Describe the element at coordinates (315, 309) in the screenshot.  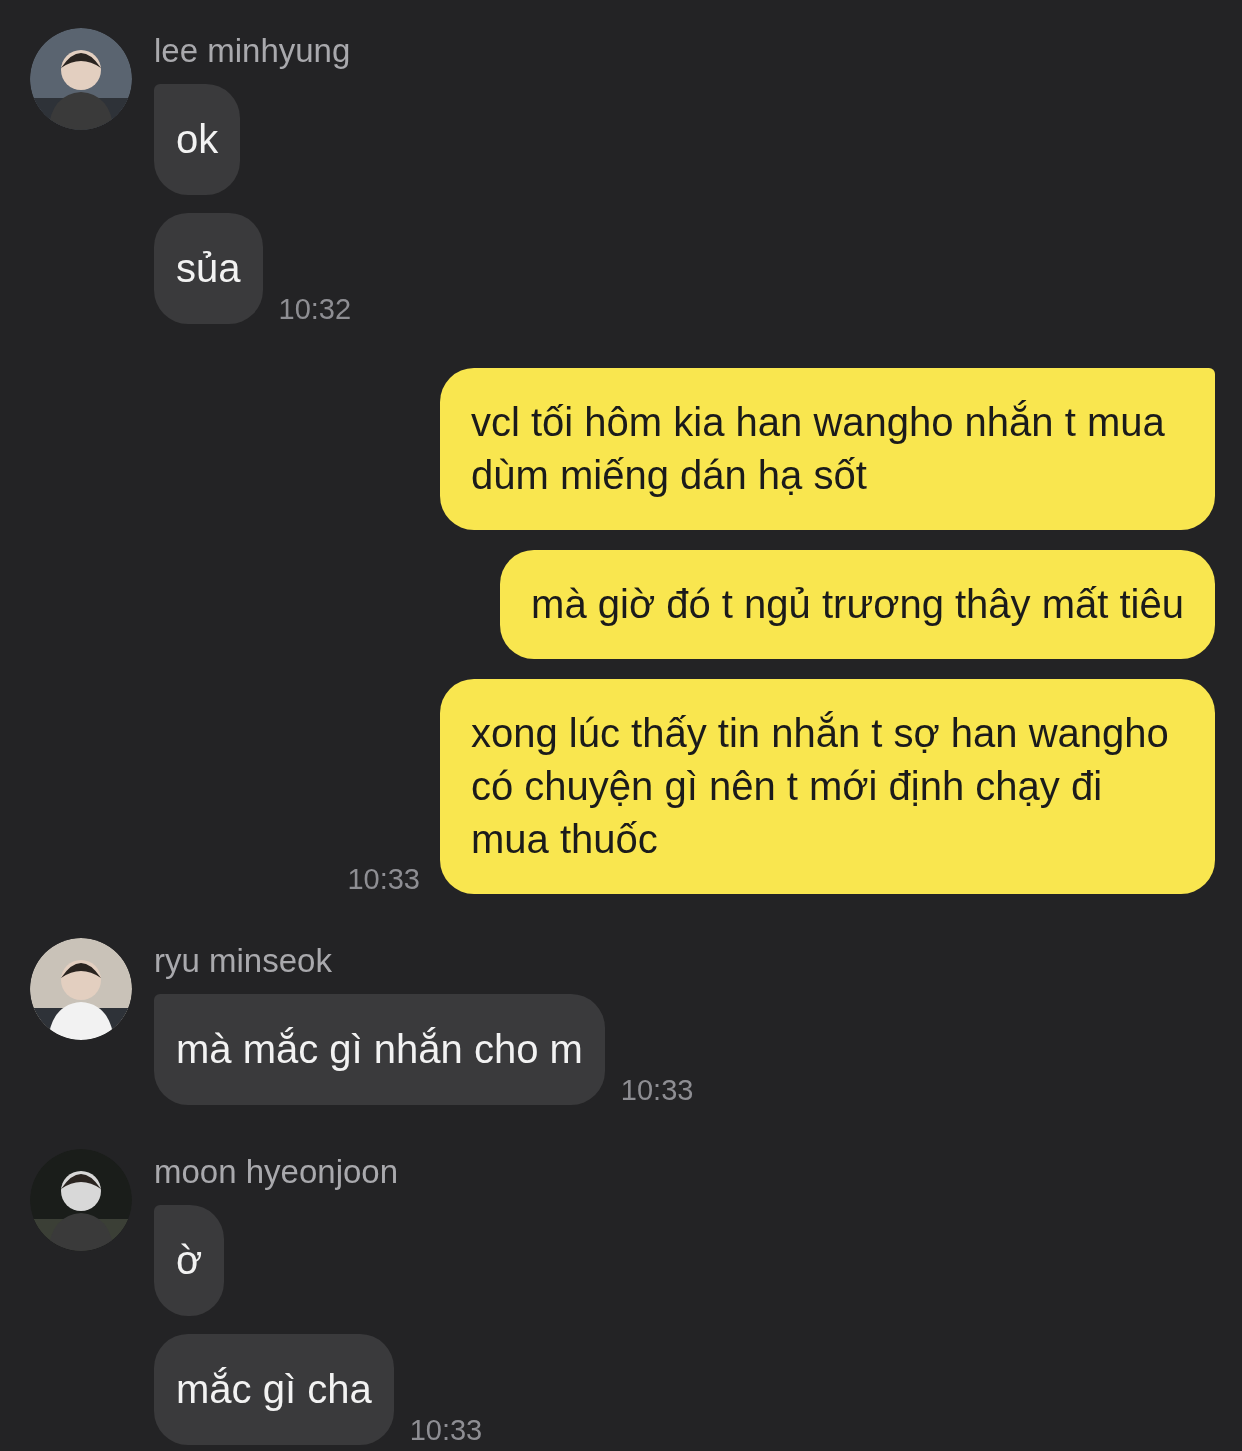
I see `message-time: 10:32` at that location.